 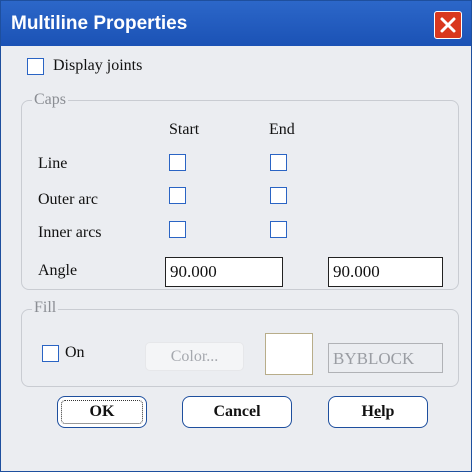 What do you see at coordinates (378, 412) in the screenshot?
I see `help-button: Help` at bounding box center [378, 412].